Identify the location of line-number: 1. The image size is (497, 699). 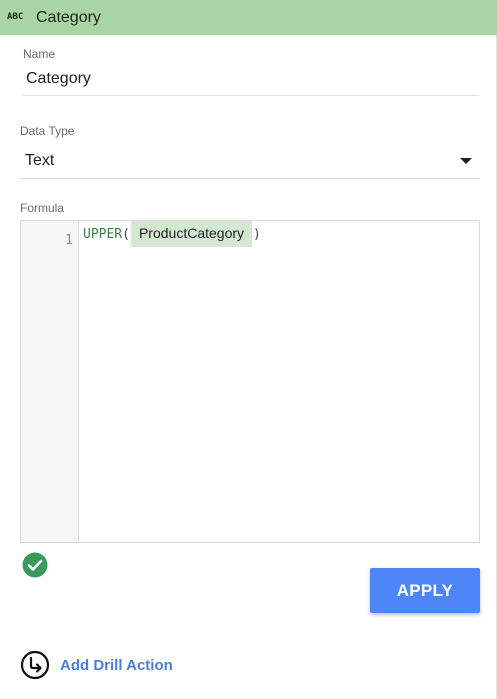
(69, 240).